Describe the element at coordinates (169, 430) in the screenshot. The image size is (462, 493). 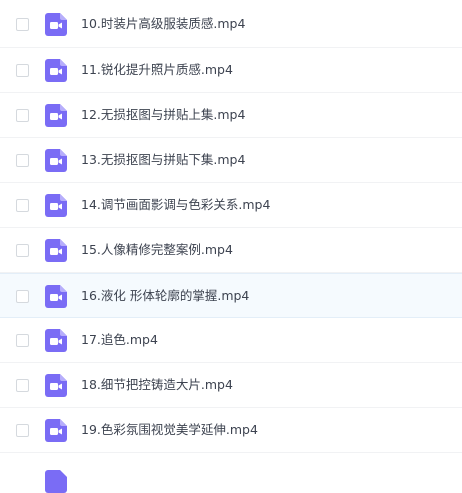
I see `file-name: 19.色彩氛围视觉美学延伸.mp4` at that location.